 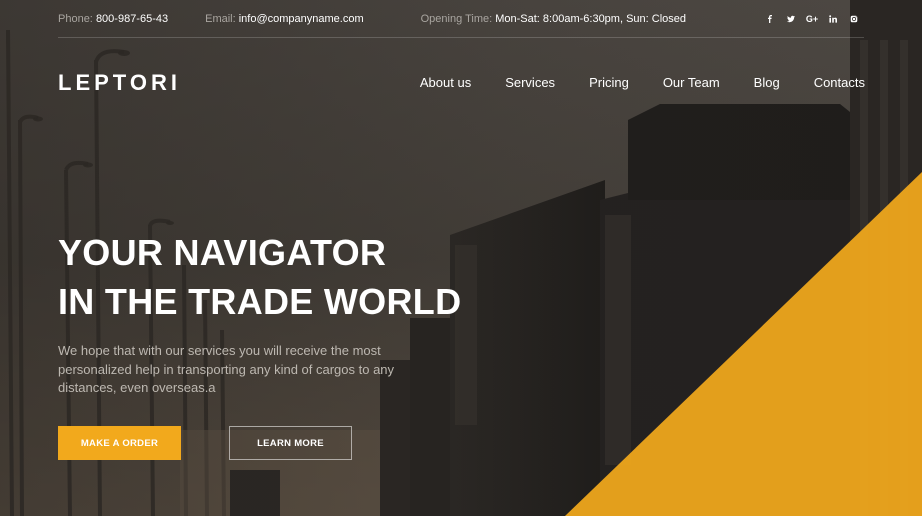 What do you see at coordinates (119, 443) in the screenshot?
I see `make-order-button: MAKE A ORDER` at bounding box center [119, 443].